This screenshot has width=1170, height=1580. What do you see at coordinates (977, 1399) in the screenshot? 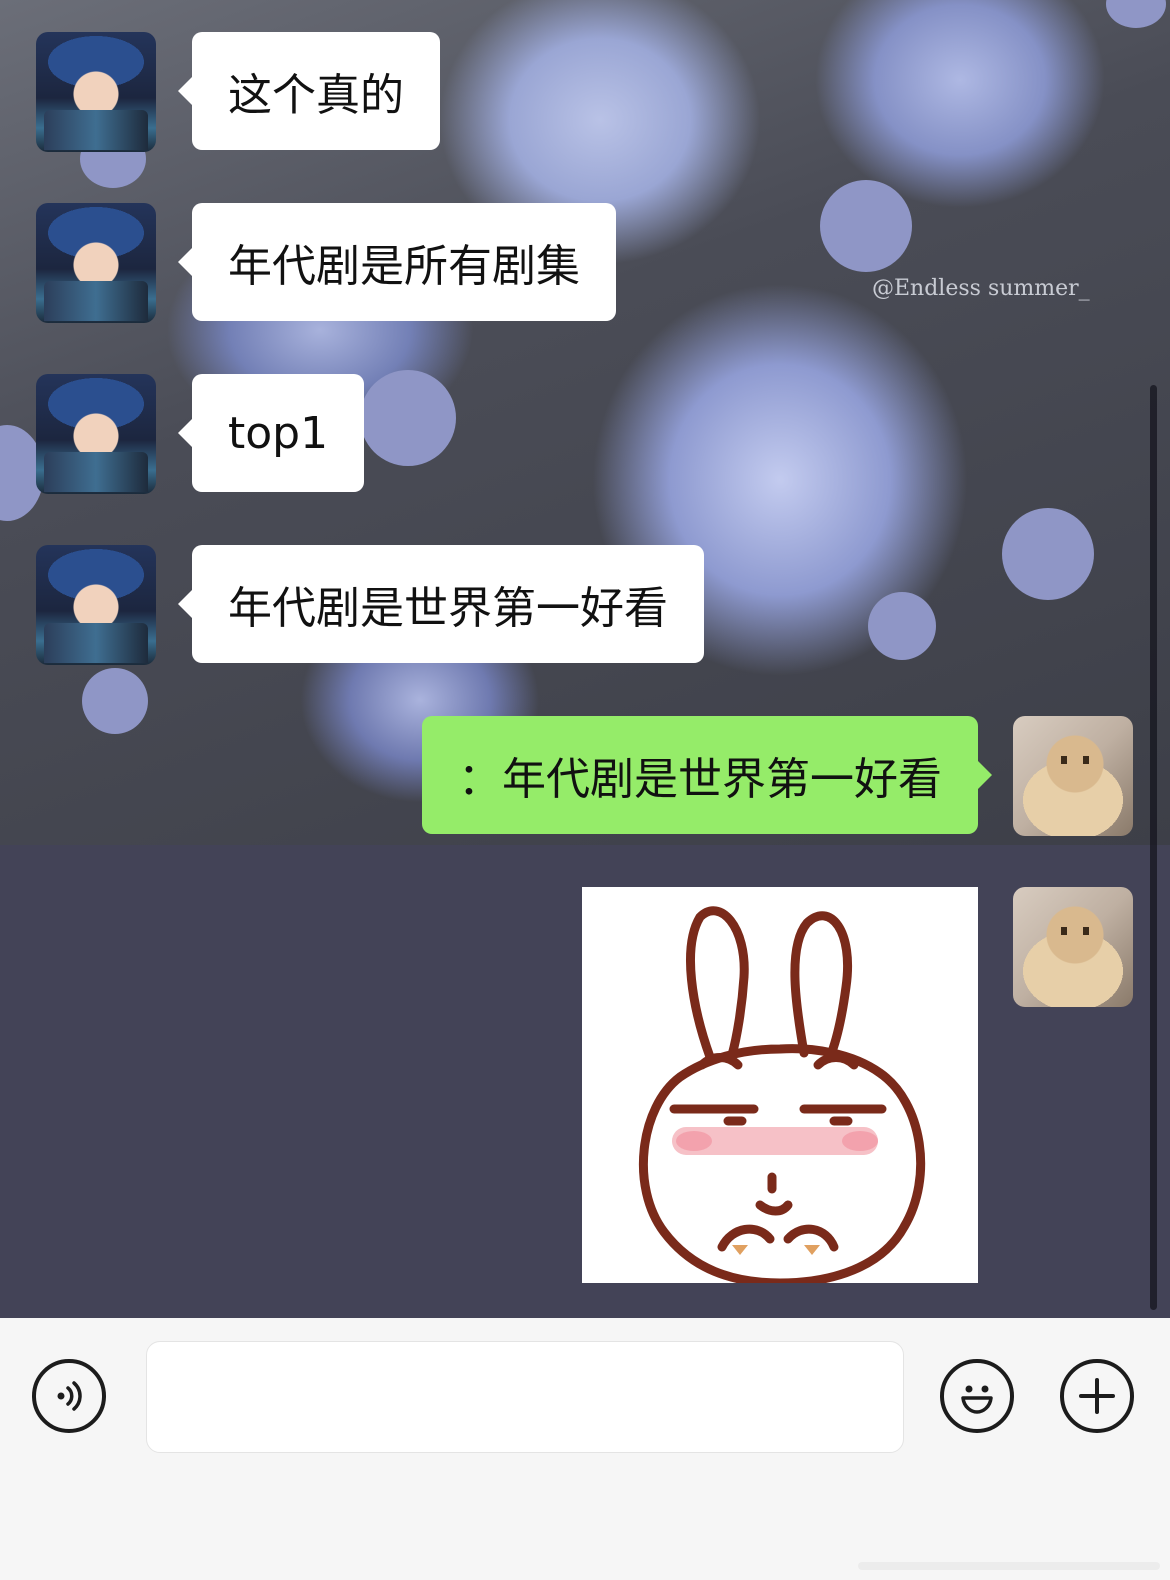
I see `emoji-icon` at bounding box center [977, 1399].